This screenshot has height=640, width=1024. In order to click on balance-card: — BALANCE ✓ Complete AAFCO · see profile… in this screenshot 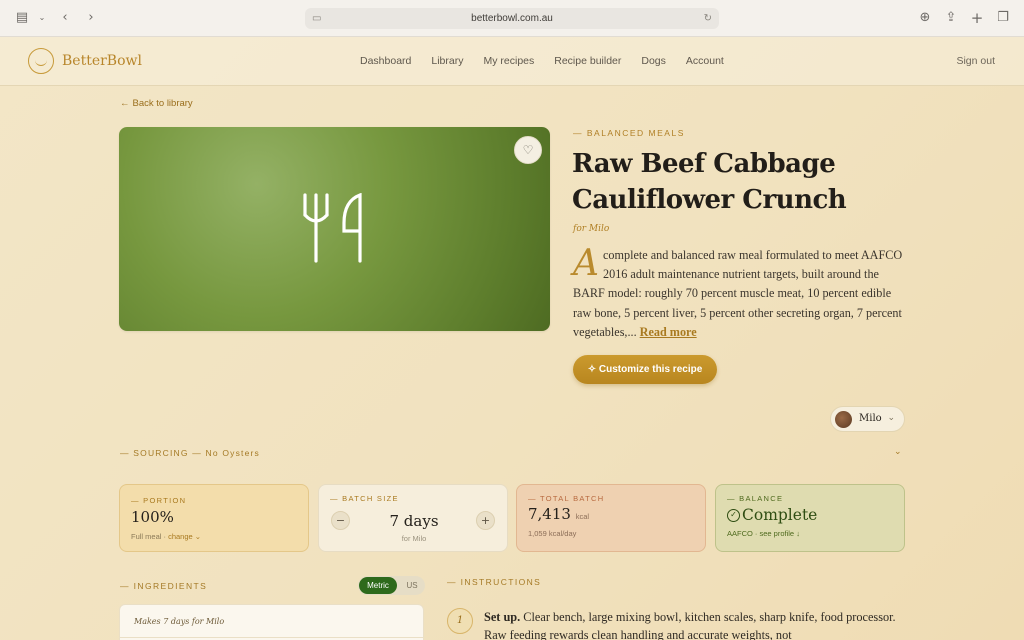, I will do `click(810, 518)`.